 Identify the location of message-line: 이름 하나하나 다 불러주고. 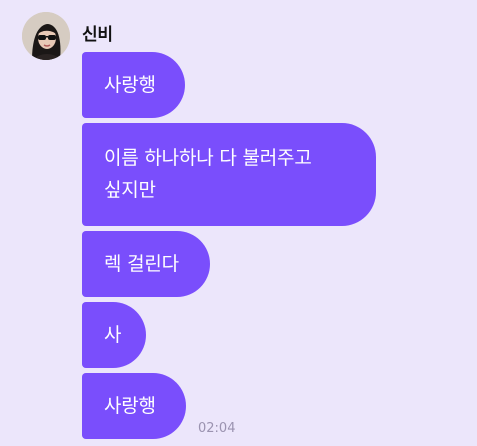
(208, 158).